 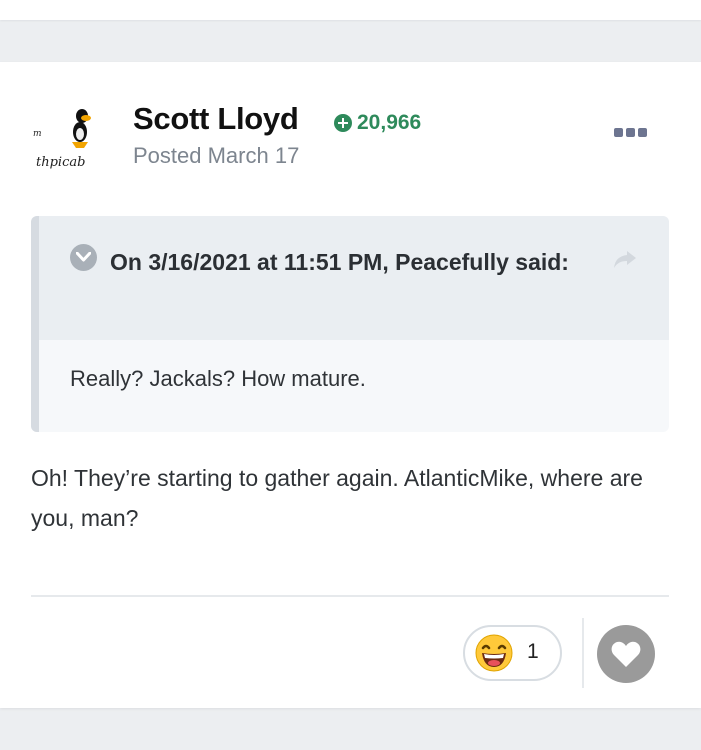 What do you see at coordinates (533, 651) in the screenshot?
I see `reaction-count: 1` at bounding box center [533, 651].